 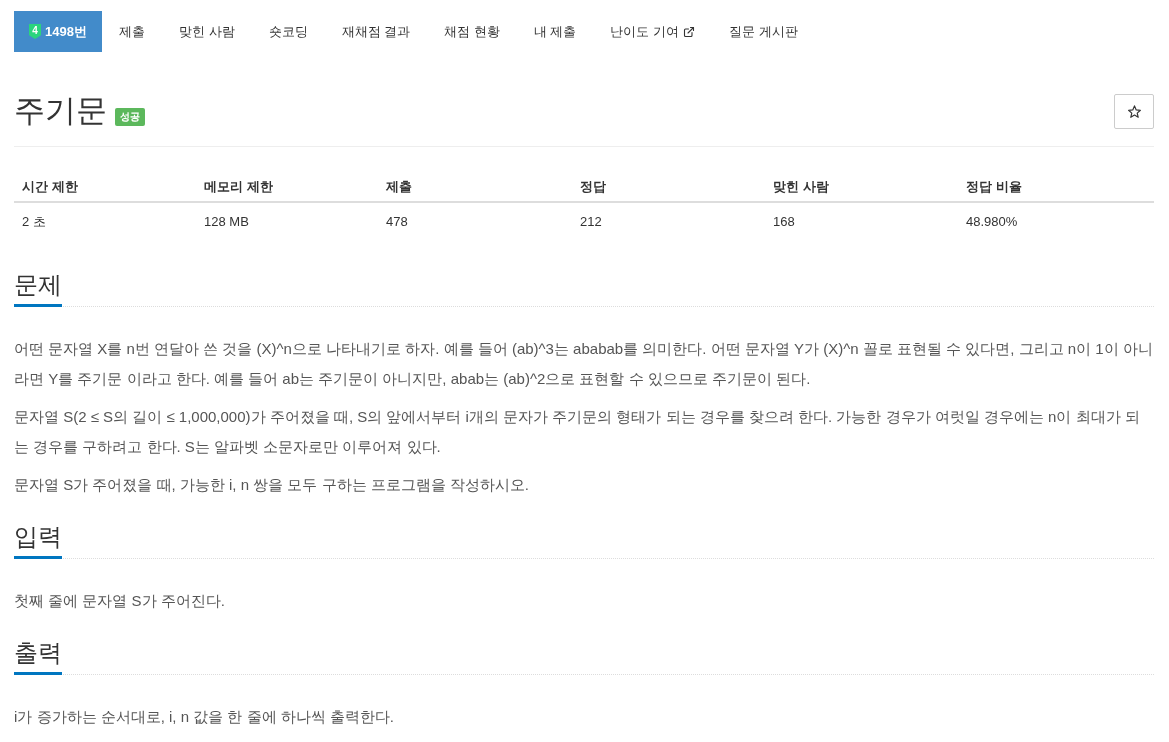 What do you see at coordinates (591, 222) in the screenshot?
I see `table-cell-text: 212` at bounding box center [591, 222].